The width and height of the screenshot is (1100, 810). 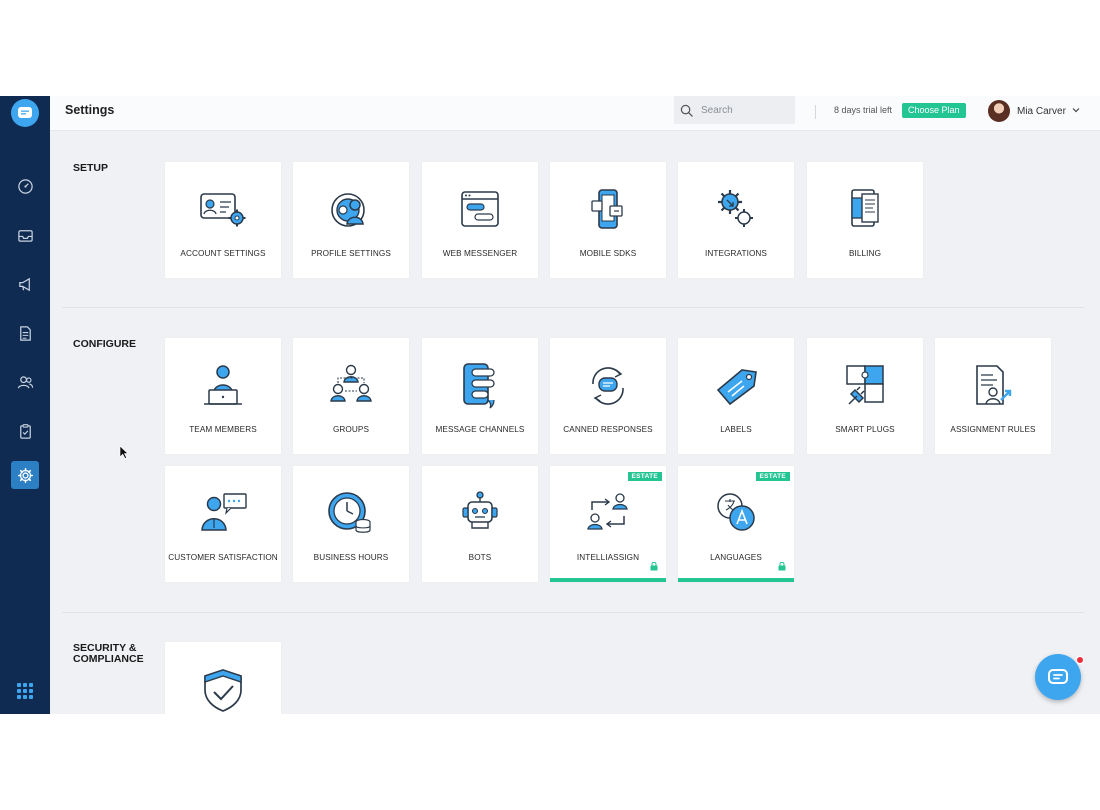 I want to click on settings-gear-icon, so click(x=25, y=475).